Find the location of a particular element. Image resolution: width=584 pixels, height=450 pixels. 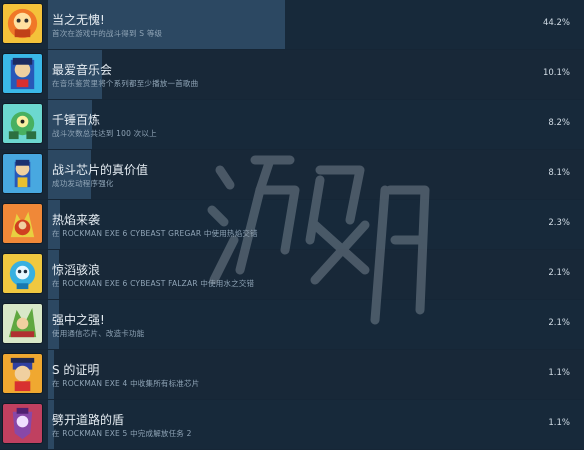

achievement-title: 战斗芯片的真价值 is located at coordinates (100, 170).